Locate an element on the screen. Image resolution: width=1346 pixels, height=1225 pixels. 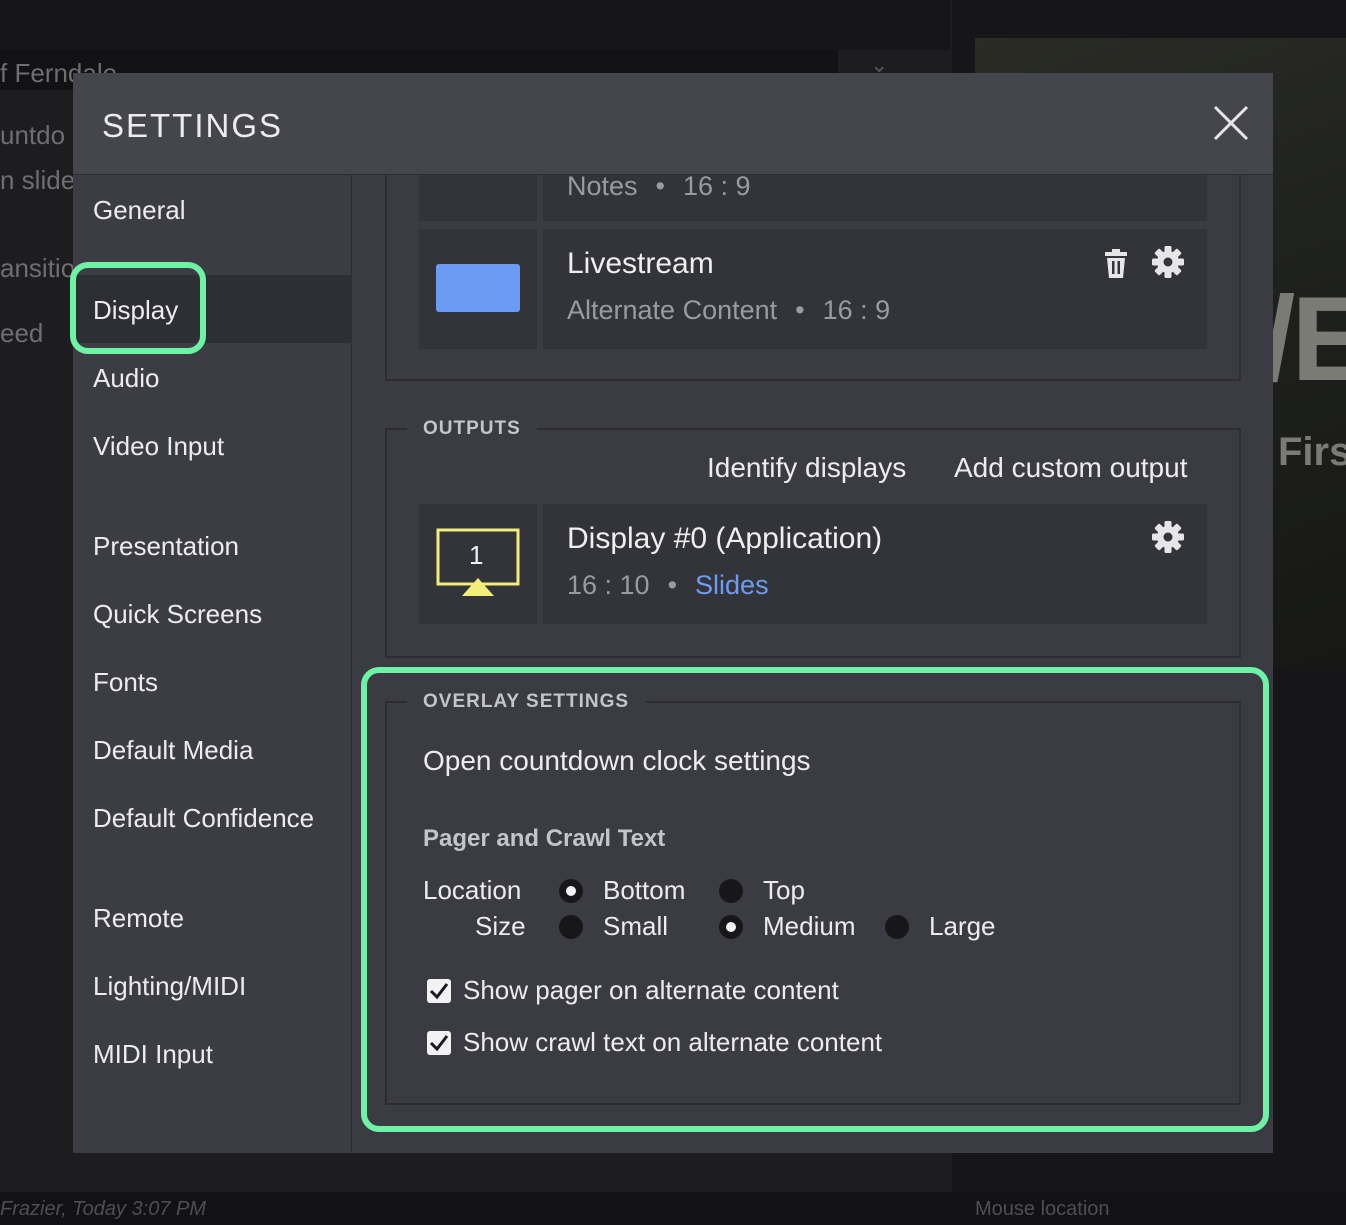
dialog-title: SETTINGS is located at coordinates (193, 125).